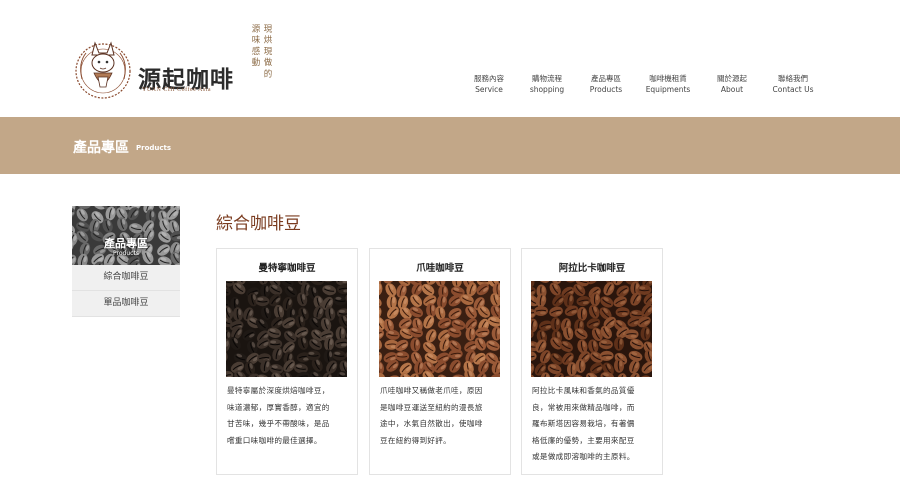 The image size is (900, 500). I want to click on section-title: 綜合咖啡豆, so click(258, 224).